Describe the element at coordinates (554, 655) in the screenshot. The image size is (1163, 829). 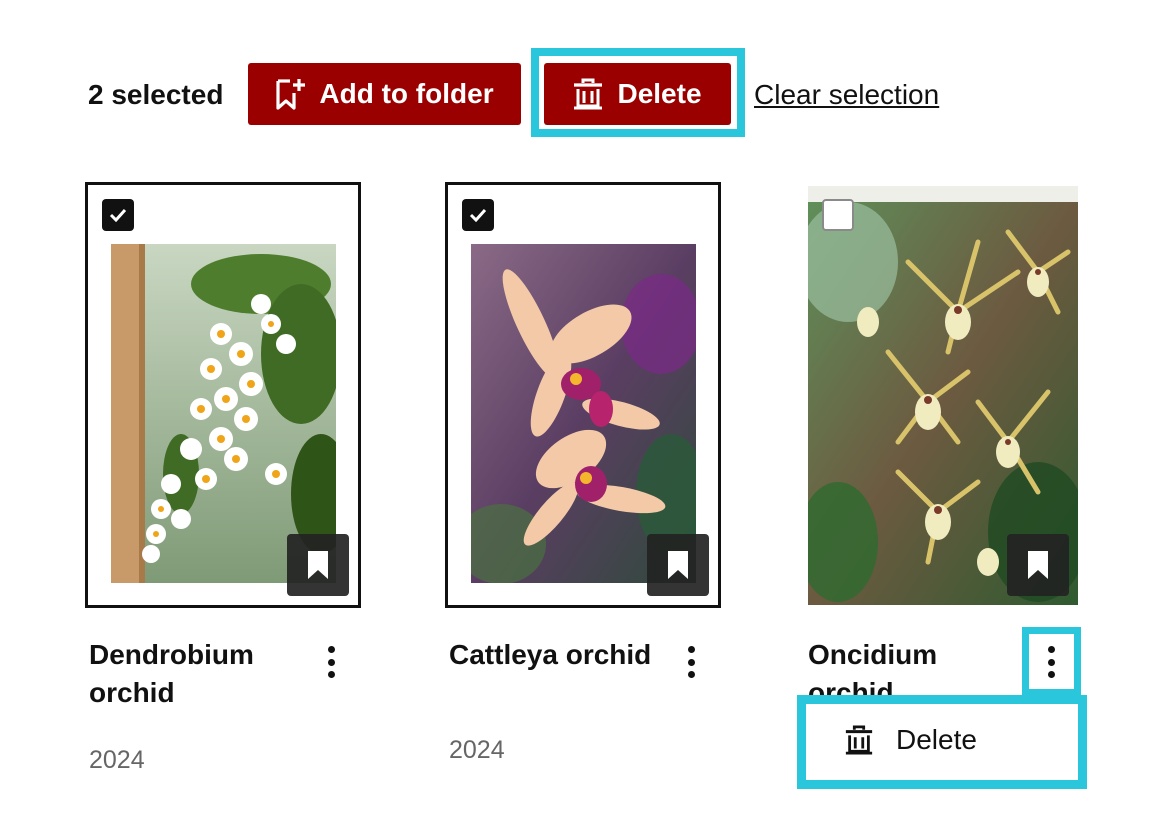
I see `card-title: Cattleya orchid` at that location.